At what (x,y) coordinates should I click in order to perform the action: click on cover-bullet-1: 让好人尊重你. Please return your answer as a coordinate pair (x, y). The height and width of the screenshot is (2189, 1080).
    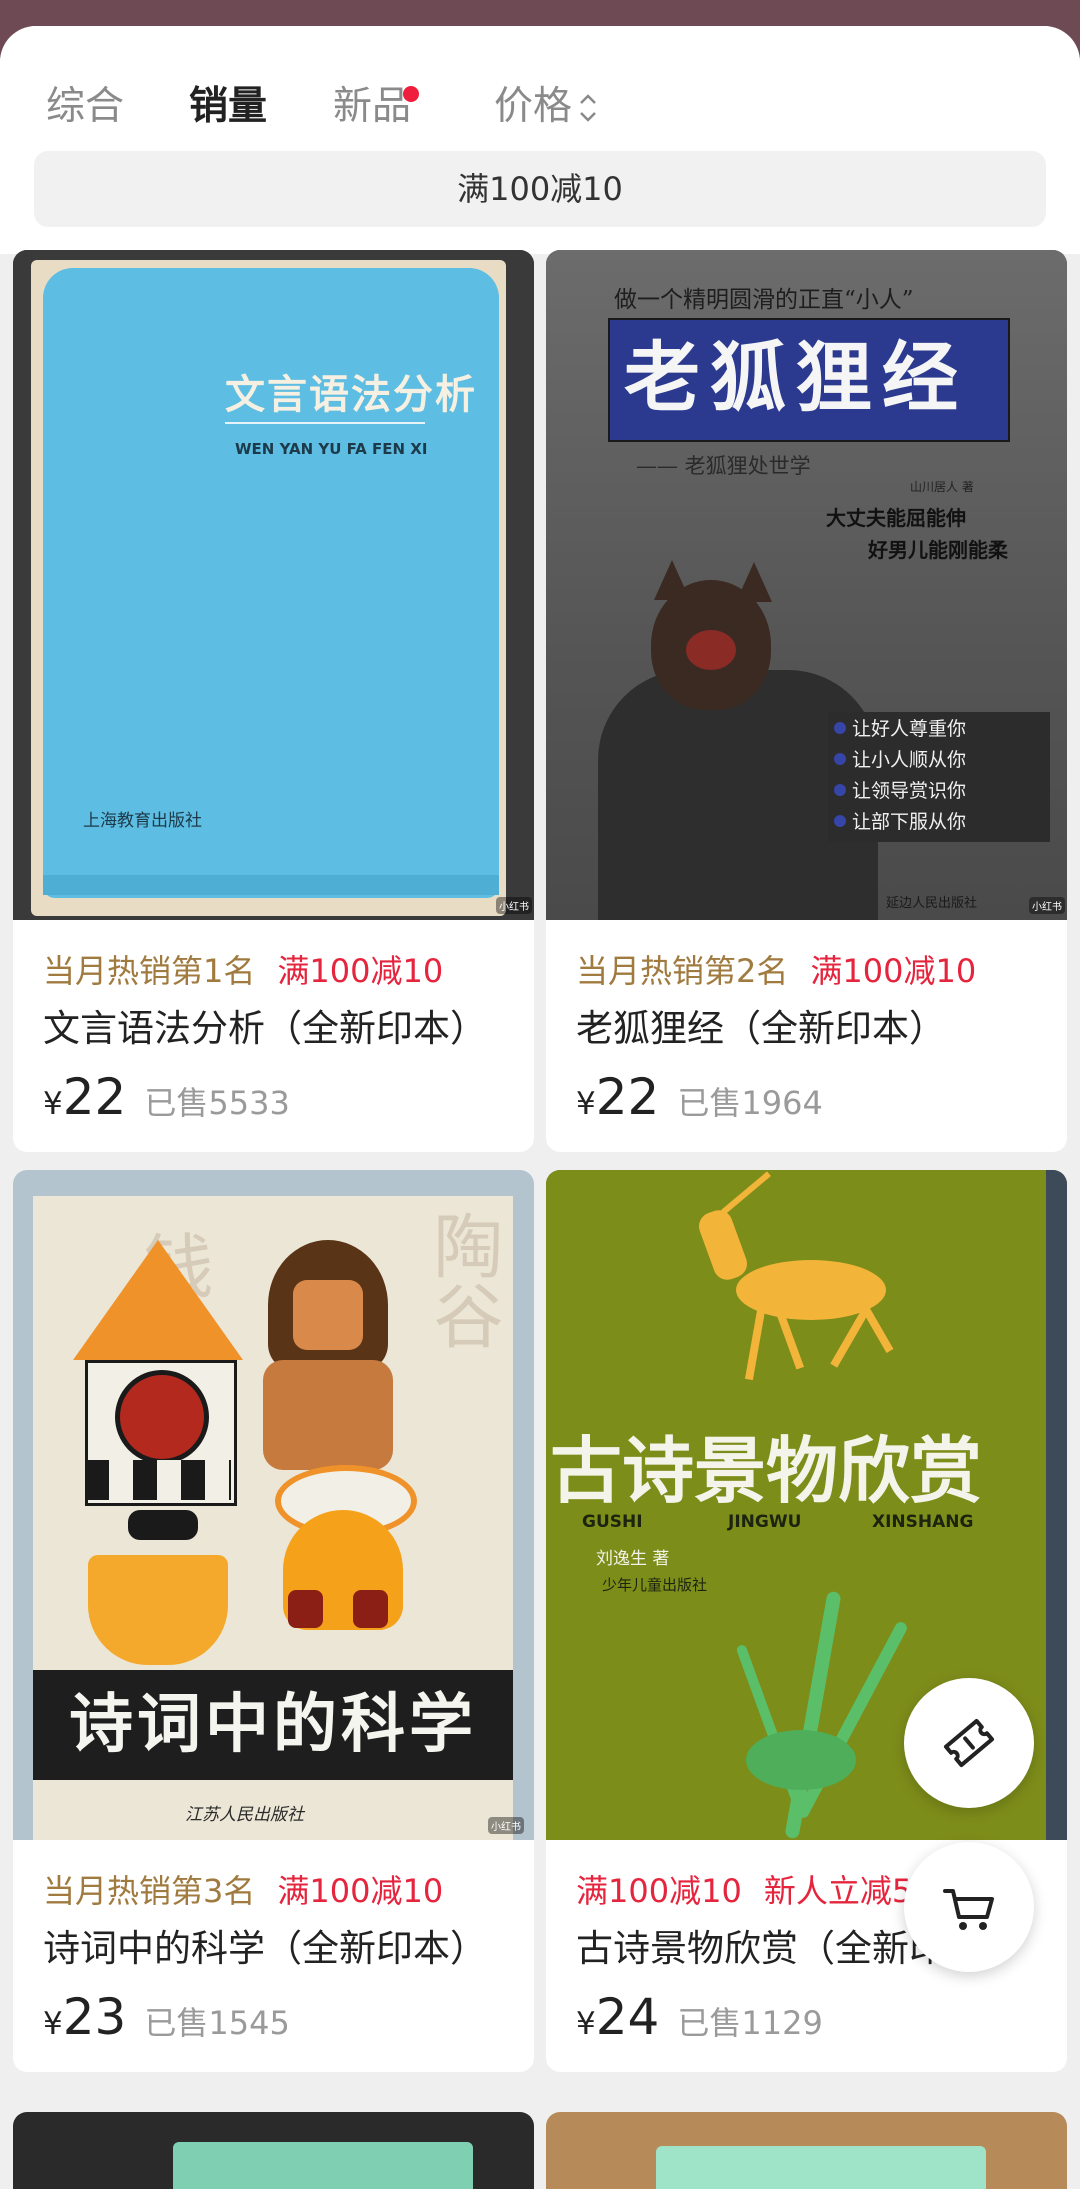
    Looking at the image, I should click on (909, 729).